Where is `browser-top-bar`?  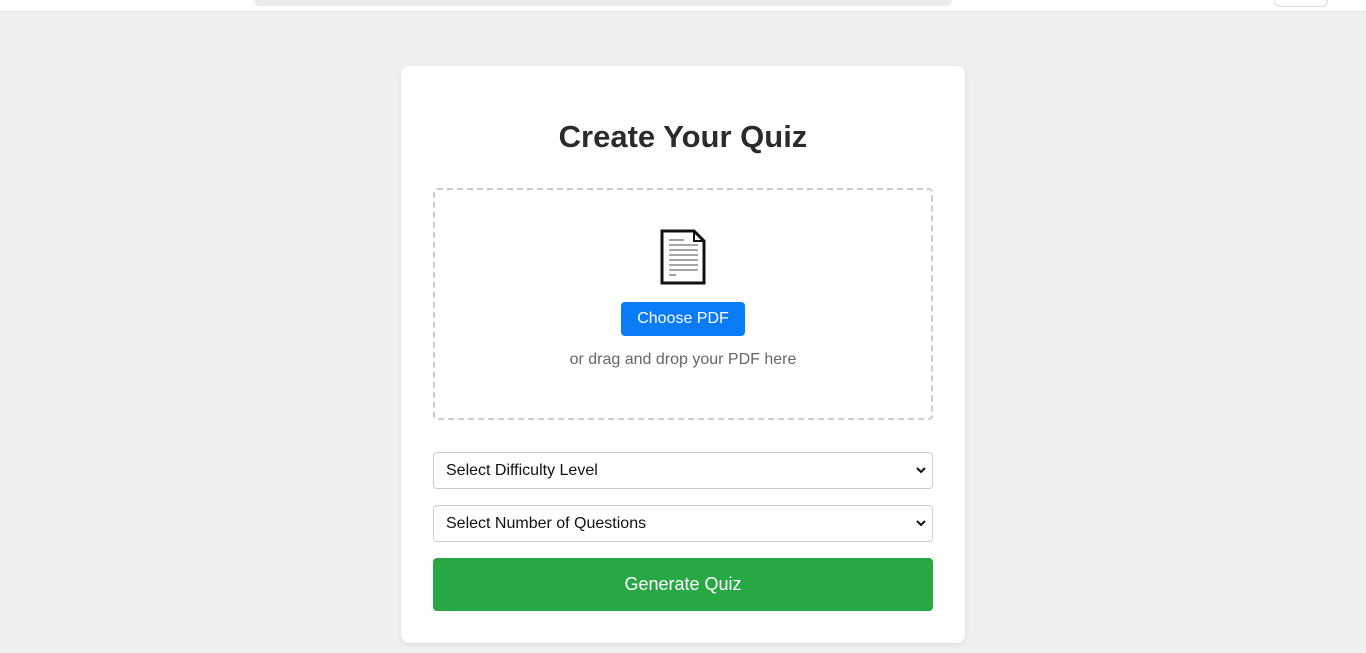
browser-top-bar is located at coordinates (683, 6).